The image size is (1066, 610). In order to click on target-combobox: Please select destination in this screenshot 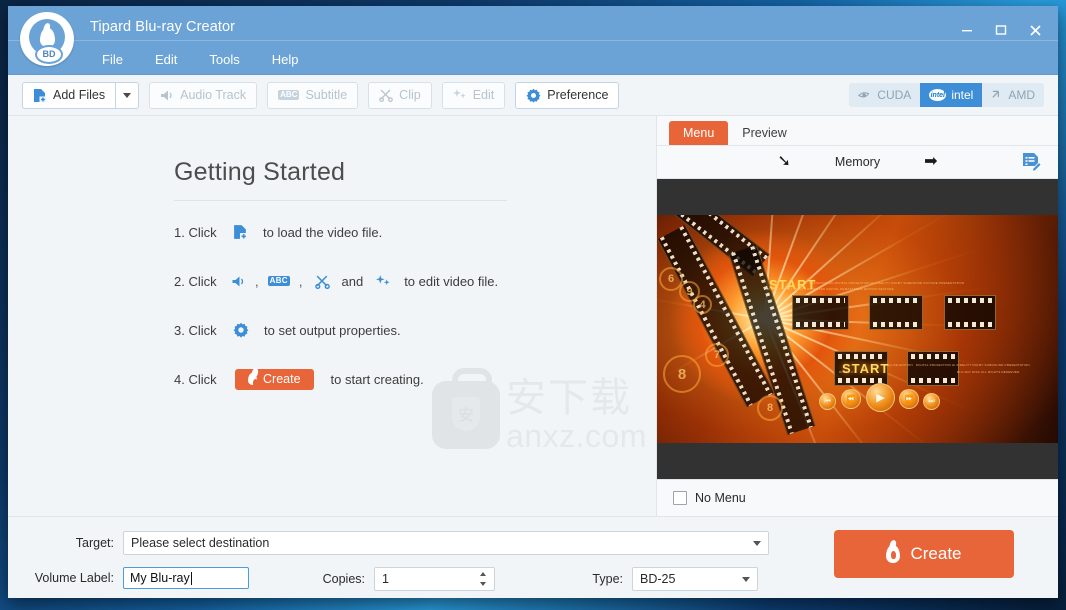, I will do `click(446, 543)`.